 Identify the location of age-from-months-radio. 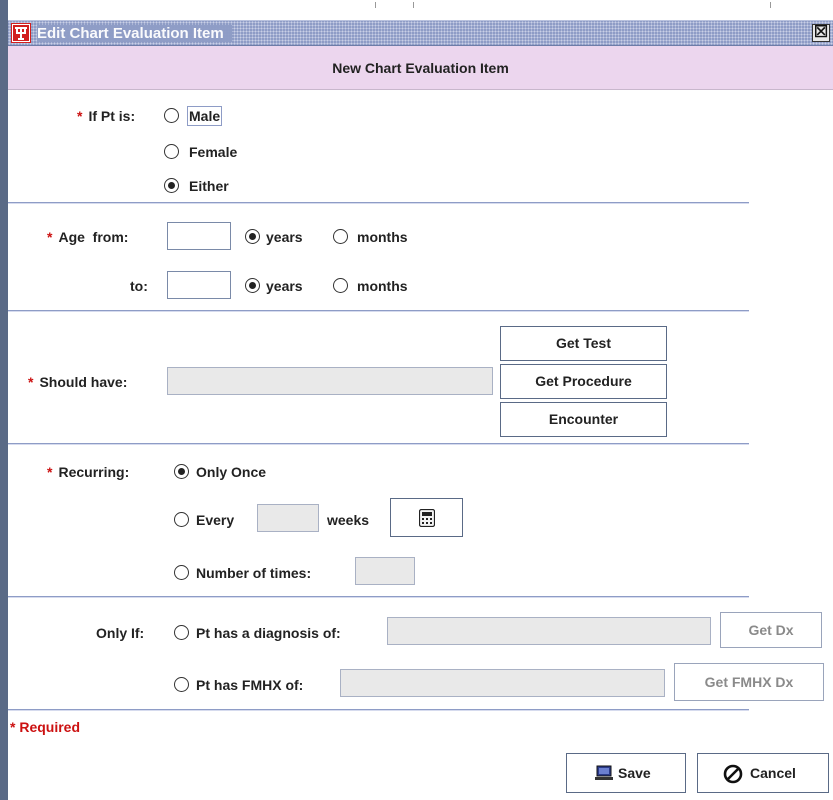
(340, 236).